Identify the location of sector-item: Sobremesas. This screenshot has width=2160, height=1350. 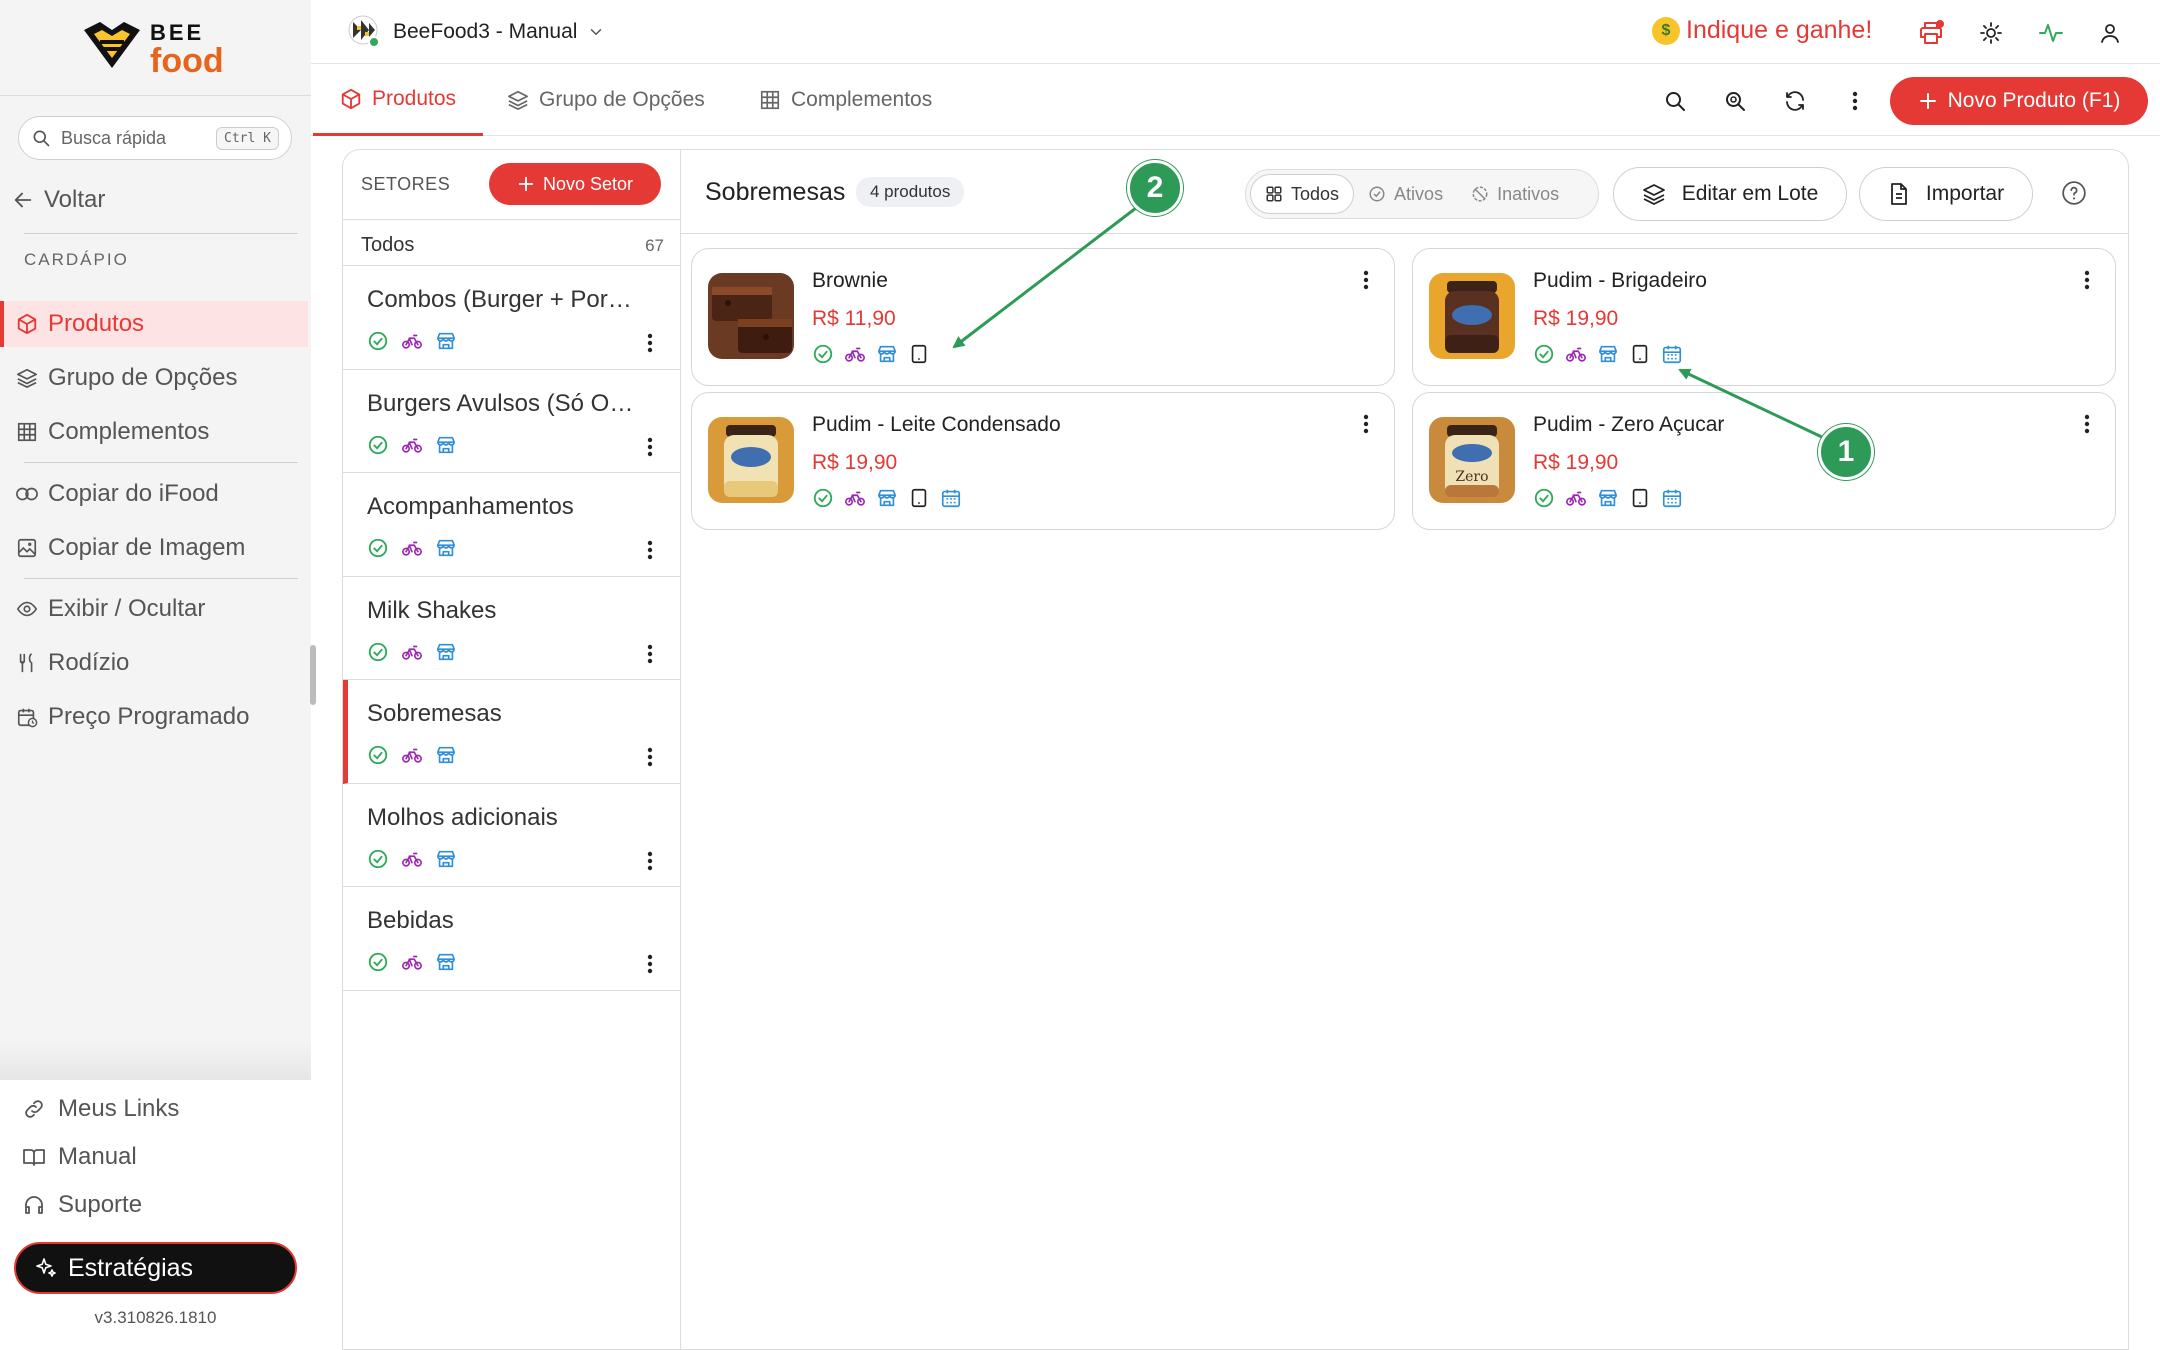
(511, 732).